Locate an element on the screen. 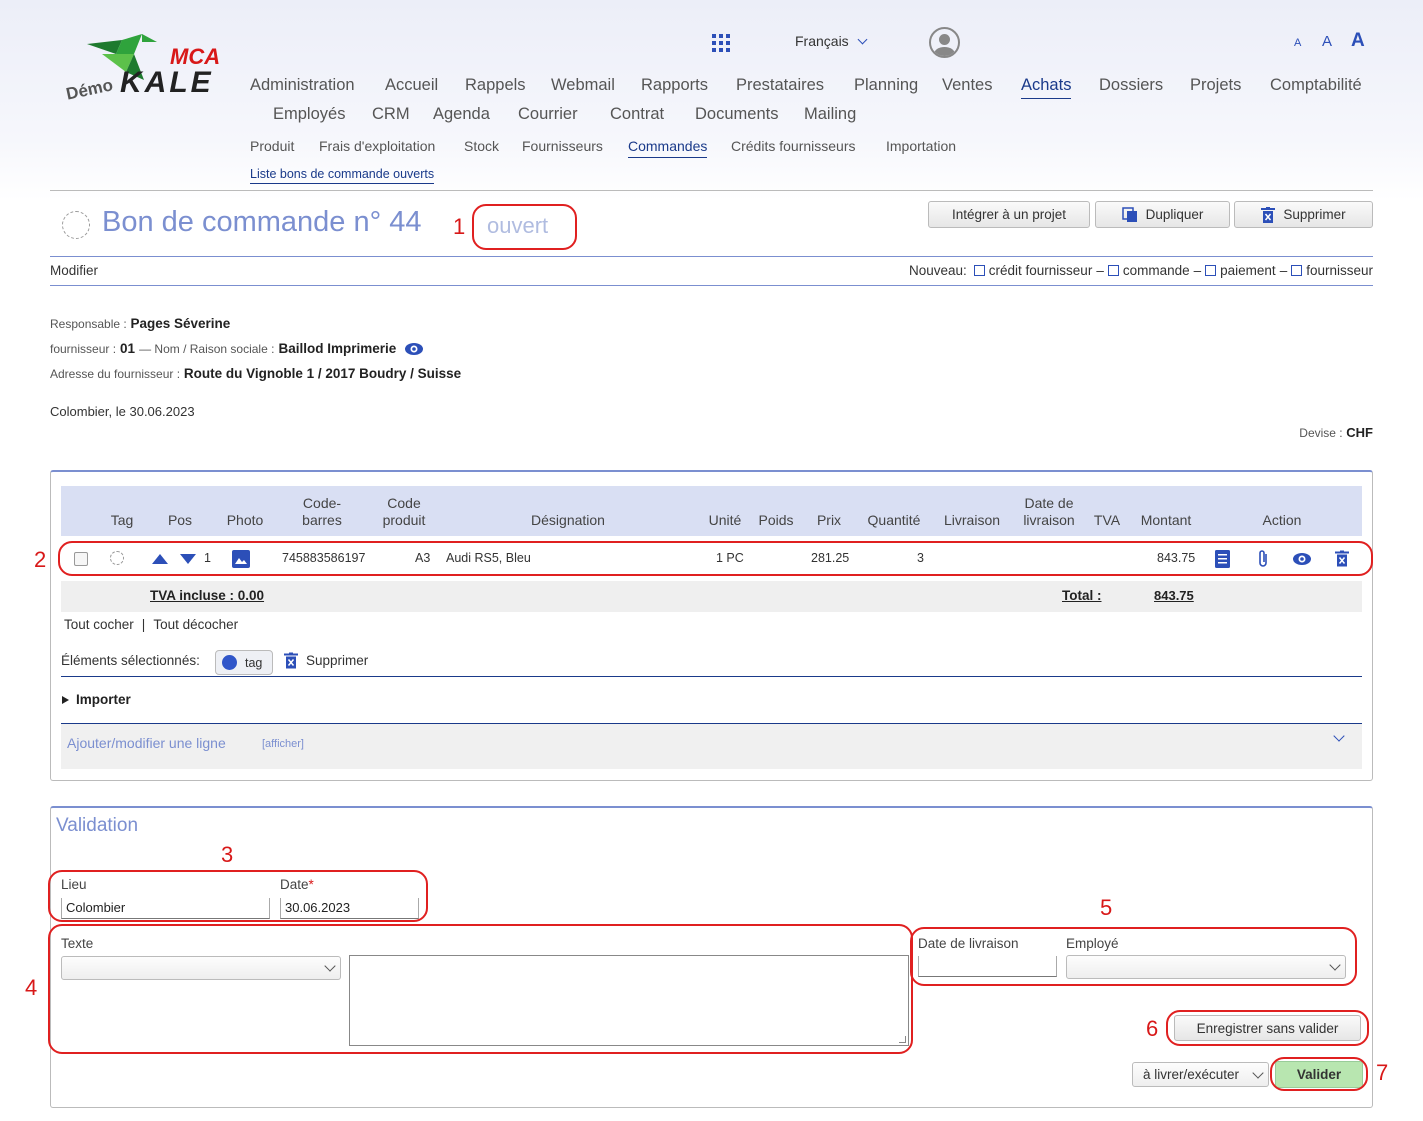 The width and height of the screenshot is (1423, 1121). annotation-number-7: 7 is located at coordinates (1382, 1072).